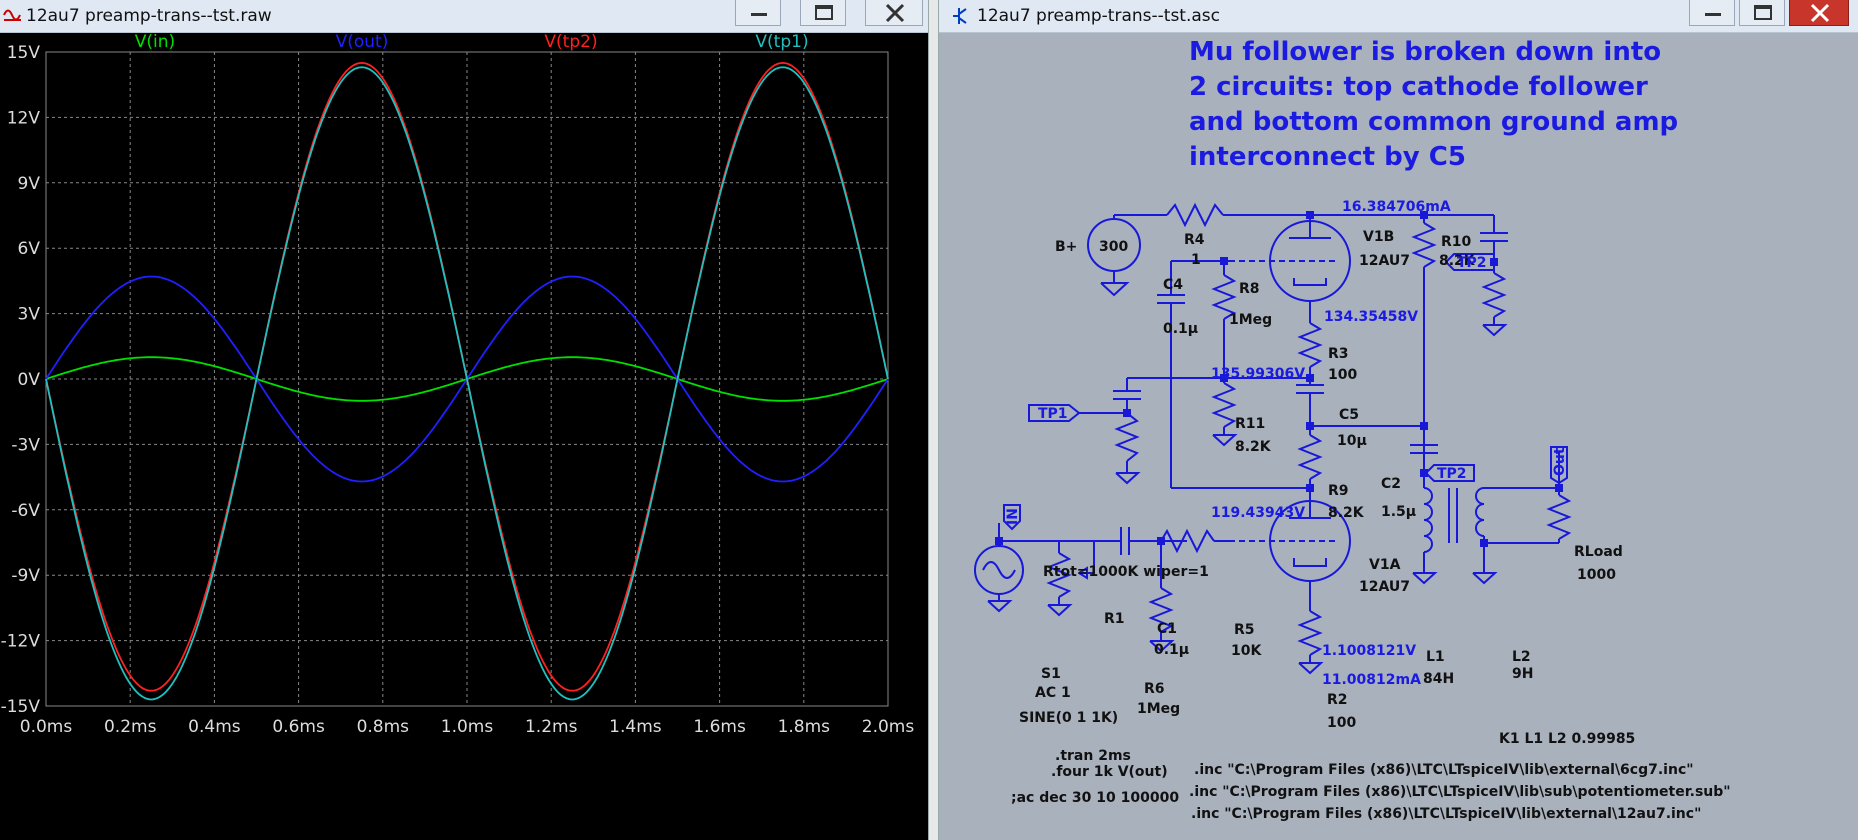  I want to click on y-tick-label: 15V, so click(24, 53).